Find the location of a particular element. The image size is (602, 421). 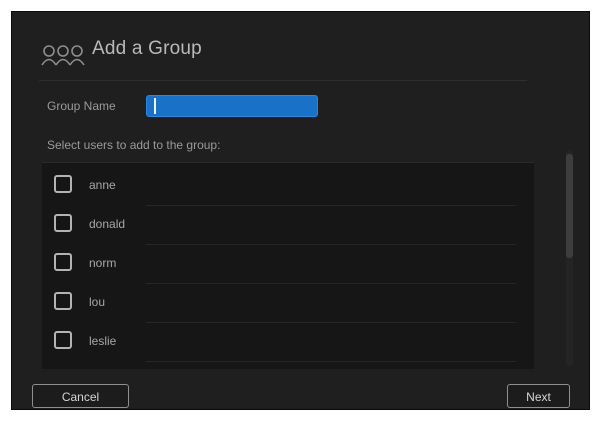

list-item: anne is located at coordinates (288, 186).